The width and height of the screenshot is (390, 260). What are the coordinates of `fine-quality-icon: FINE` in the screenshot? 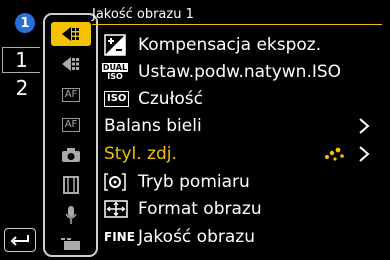 It's located at (119, 237).